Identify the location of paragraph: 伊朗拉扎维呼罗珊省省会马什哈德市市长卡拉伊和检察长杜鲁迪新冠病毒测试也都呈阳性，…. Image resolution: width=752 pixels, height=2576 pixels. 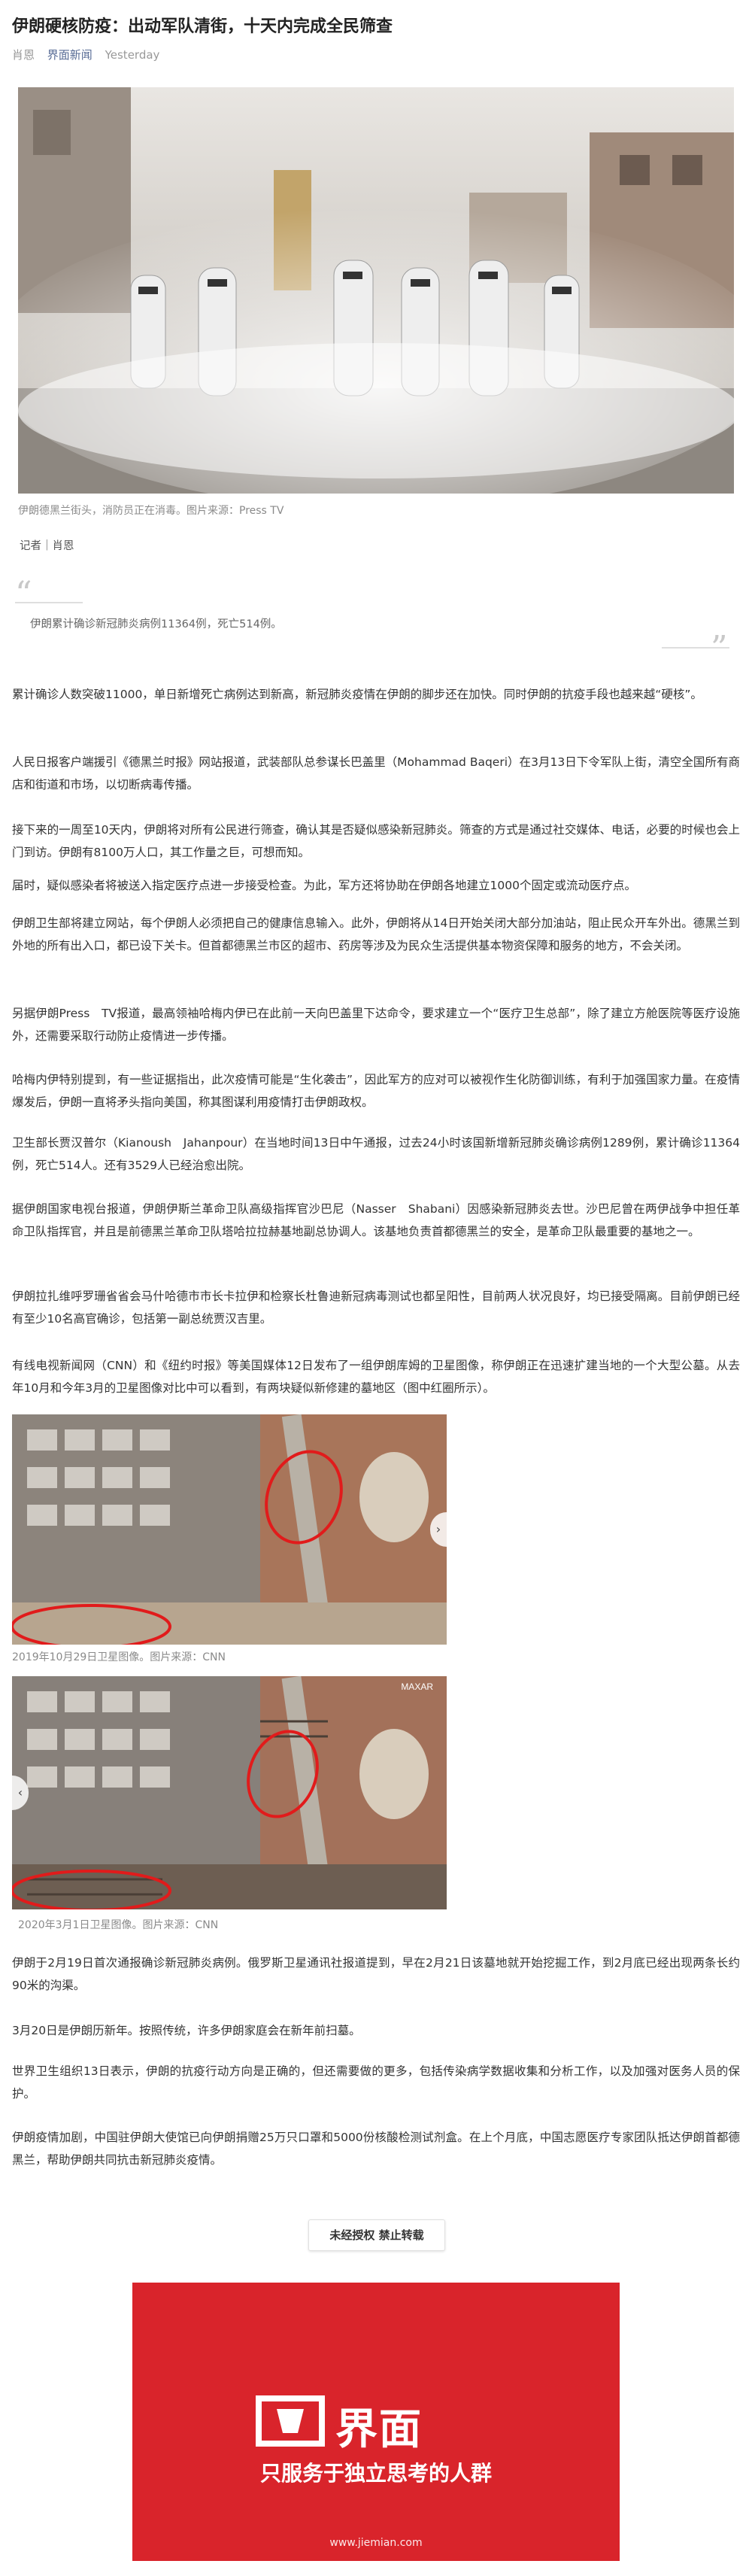
(376, 1308).